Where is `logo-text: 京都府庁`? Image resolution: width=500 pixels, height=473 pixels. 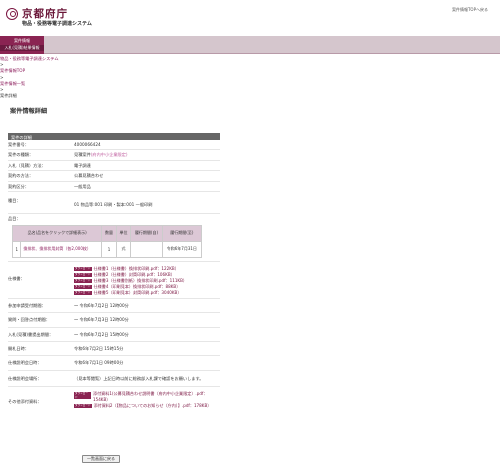 logo-text: 京都府庁 is located at coordinates (45, 14).